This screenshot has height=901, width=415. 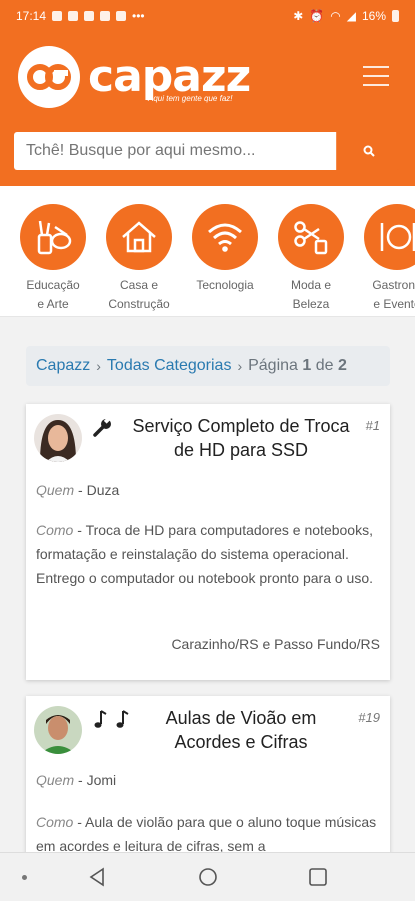 I want to click on search-bar, so click(x=207, y=151).